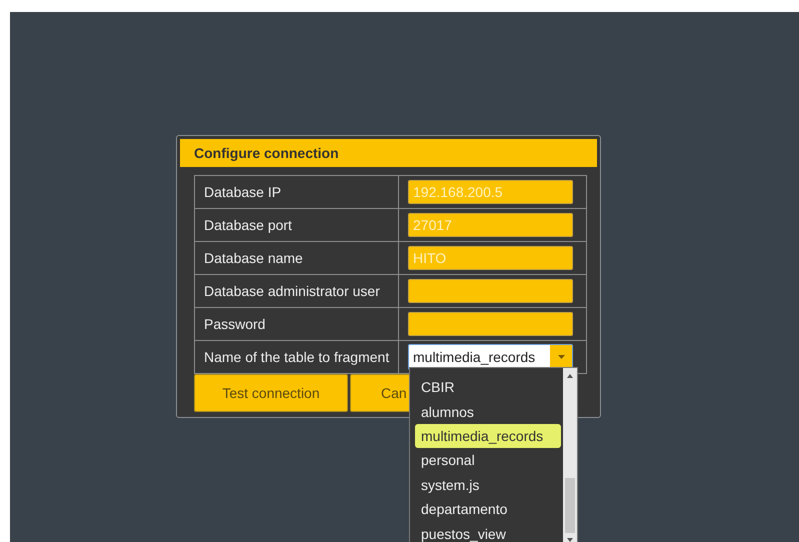  Describe the element at coordinates (570, 376) in the screenshot. I see `scroll-up-icon` at that location.